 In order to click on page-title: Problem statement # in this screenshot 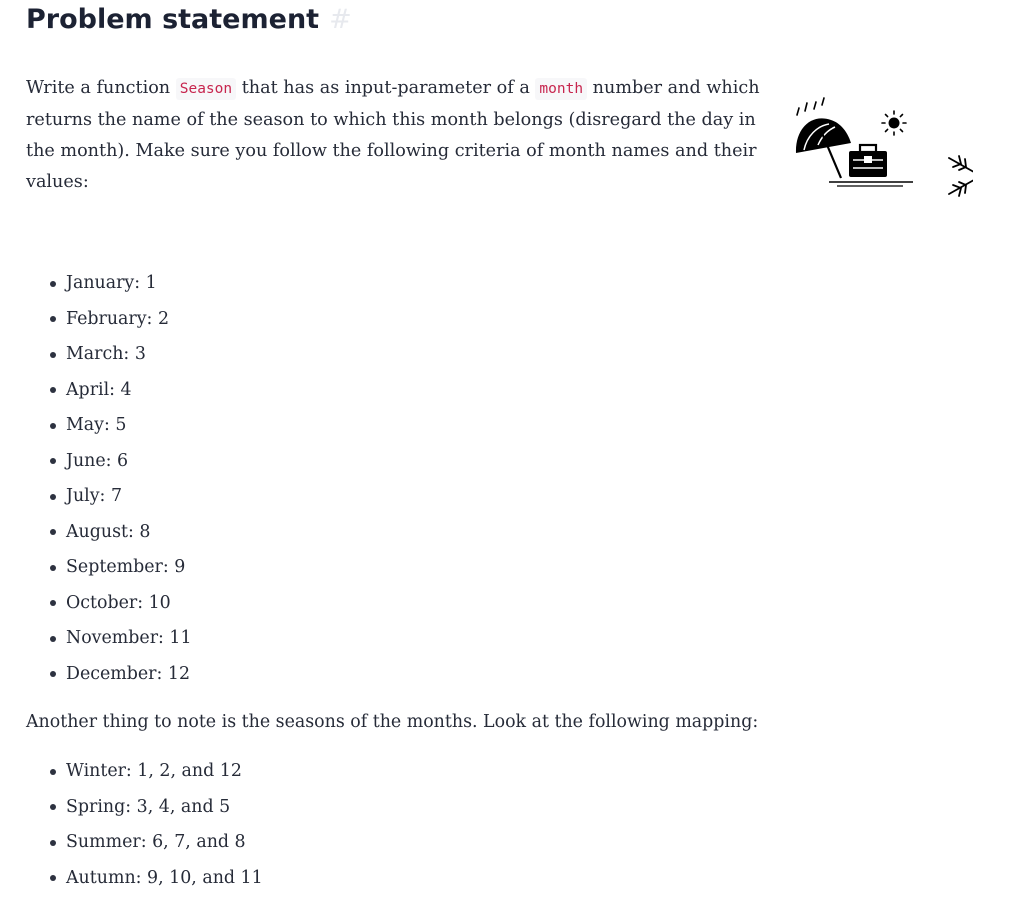, I will do `click(189, 20)`.